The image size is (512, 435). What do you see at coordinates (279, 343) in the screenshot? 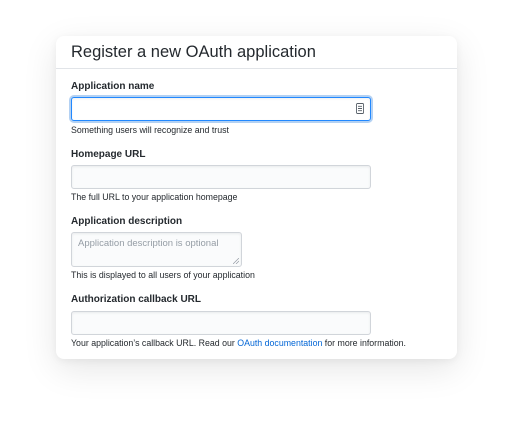
I see `oauth-documentation-link: OAuth documentation` at bounding box center [279, 343].